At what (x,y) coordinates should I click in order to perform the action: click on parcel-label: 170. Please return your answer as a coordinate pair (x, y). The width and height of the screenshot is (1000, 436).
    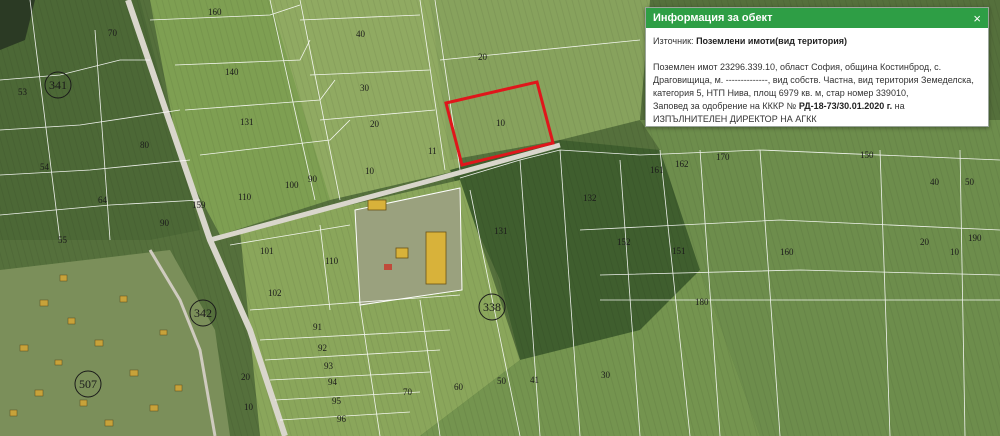
    Looking at the image, I should click on (723, 157).